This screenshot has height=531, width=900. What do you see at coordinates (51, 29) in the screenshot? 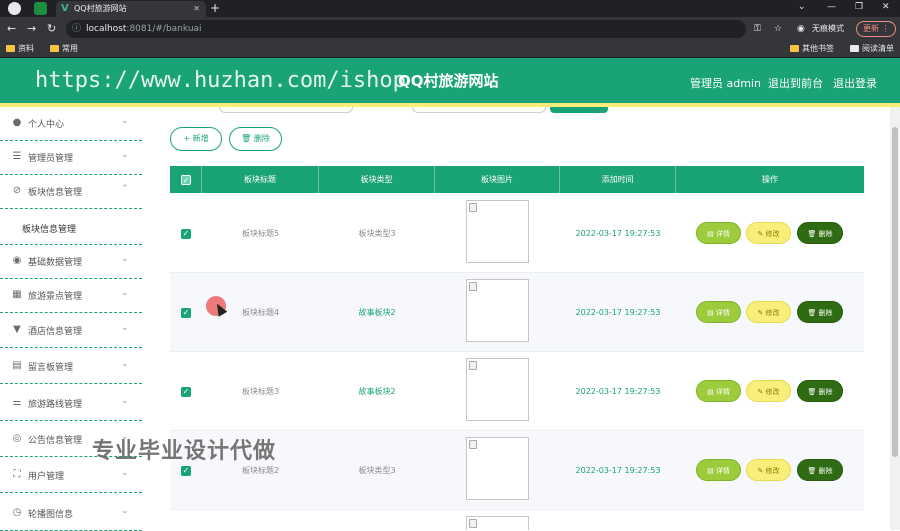
I see `reload-icon: ↻` at bounding box center [51, 29].